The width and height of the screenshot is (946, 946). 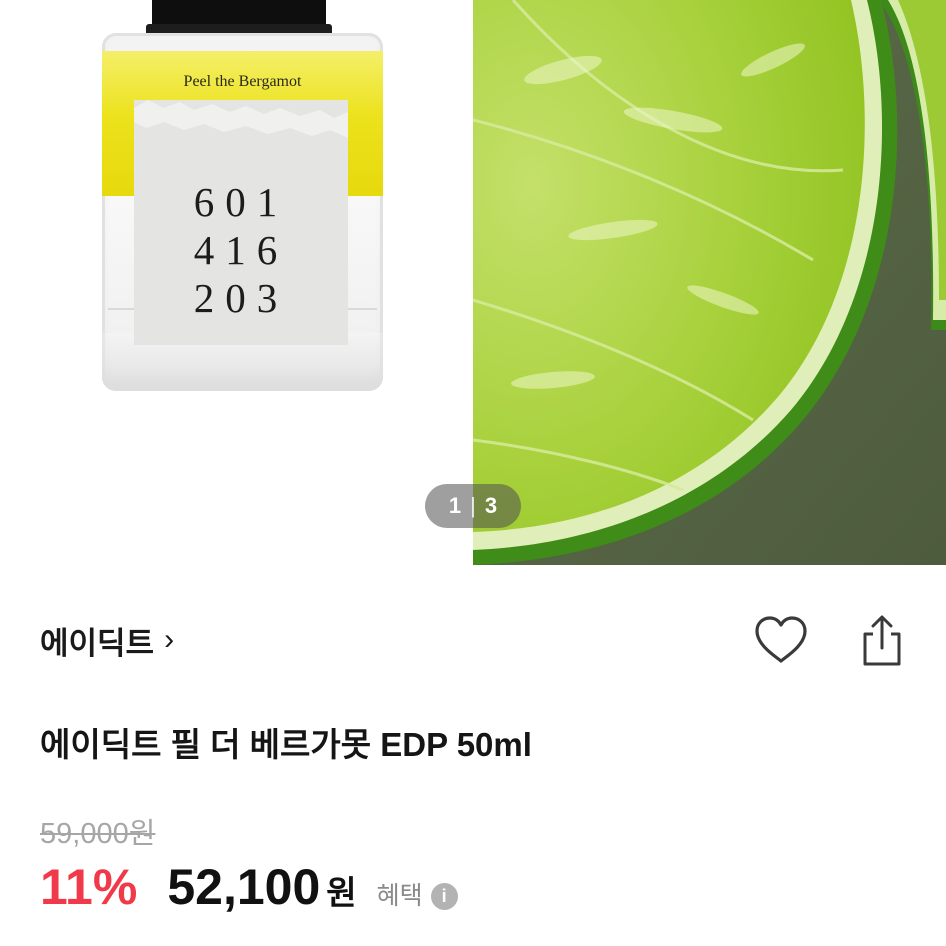 What do you see at coordinates (242, 81) in the screenshot?
I see `bottle-product-name: Peel the Bergamot` at bounding box center [242, 81].